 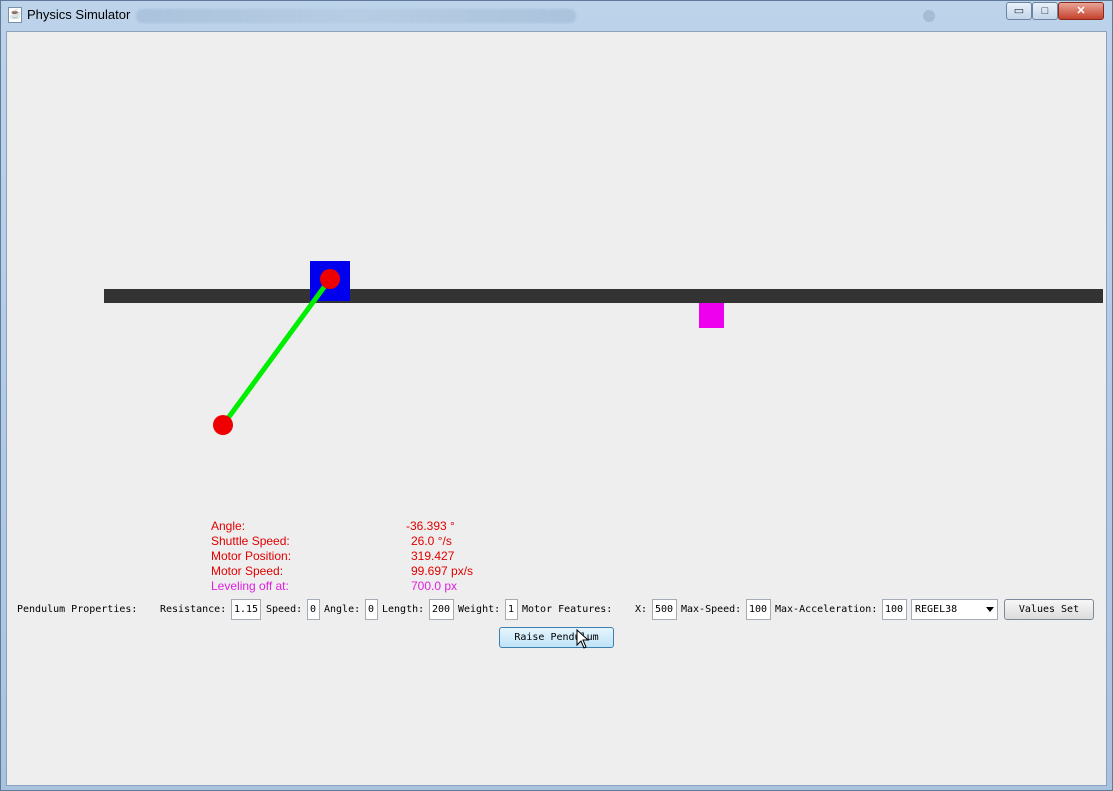 What do you see at coordinates (342, 609) in the screenshot?
I see `angle-field-label: Angle:` at bounding box center [342, 609].